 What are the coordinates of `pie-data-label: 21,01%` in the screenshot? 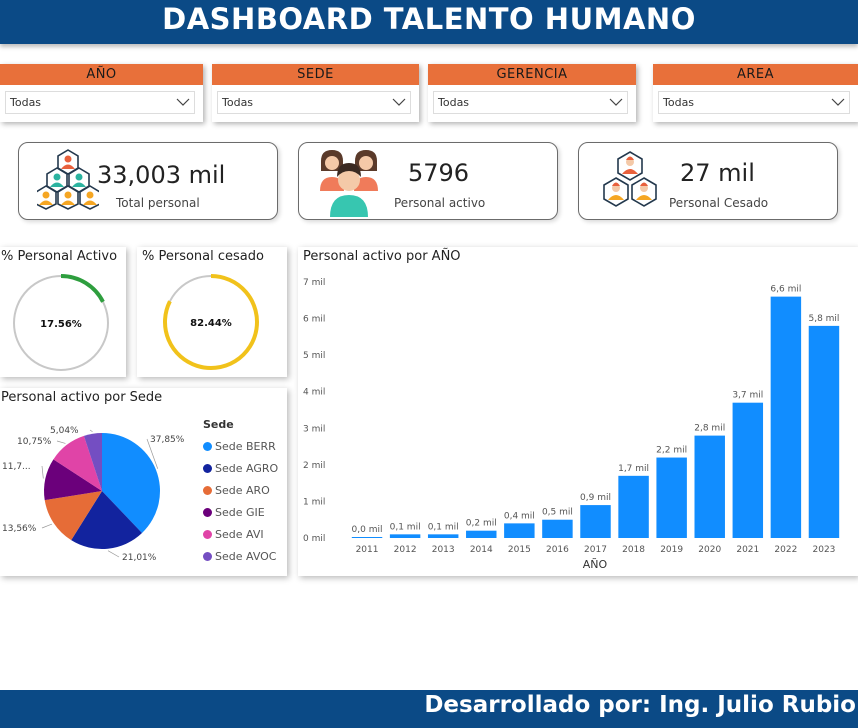 It's located at (139, 558).